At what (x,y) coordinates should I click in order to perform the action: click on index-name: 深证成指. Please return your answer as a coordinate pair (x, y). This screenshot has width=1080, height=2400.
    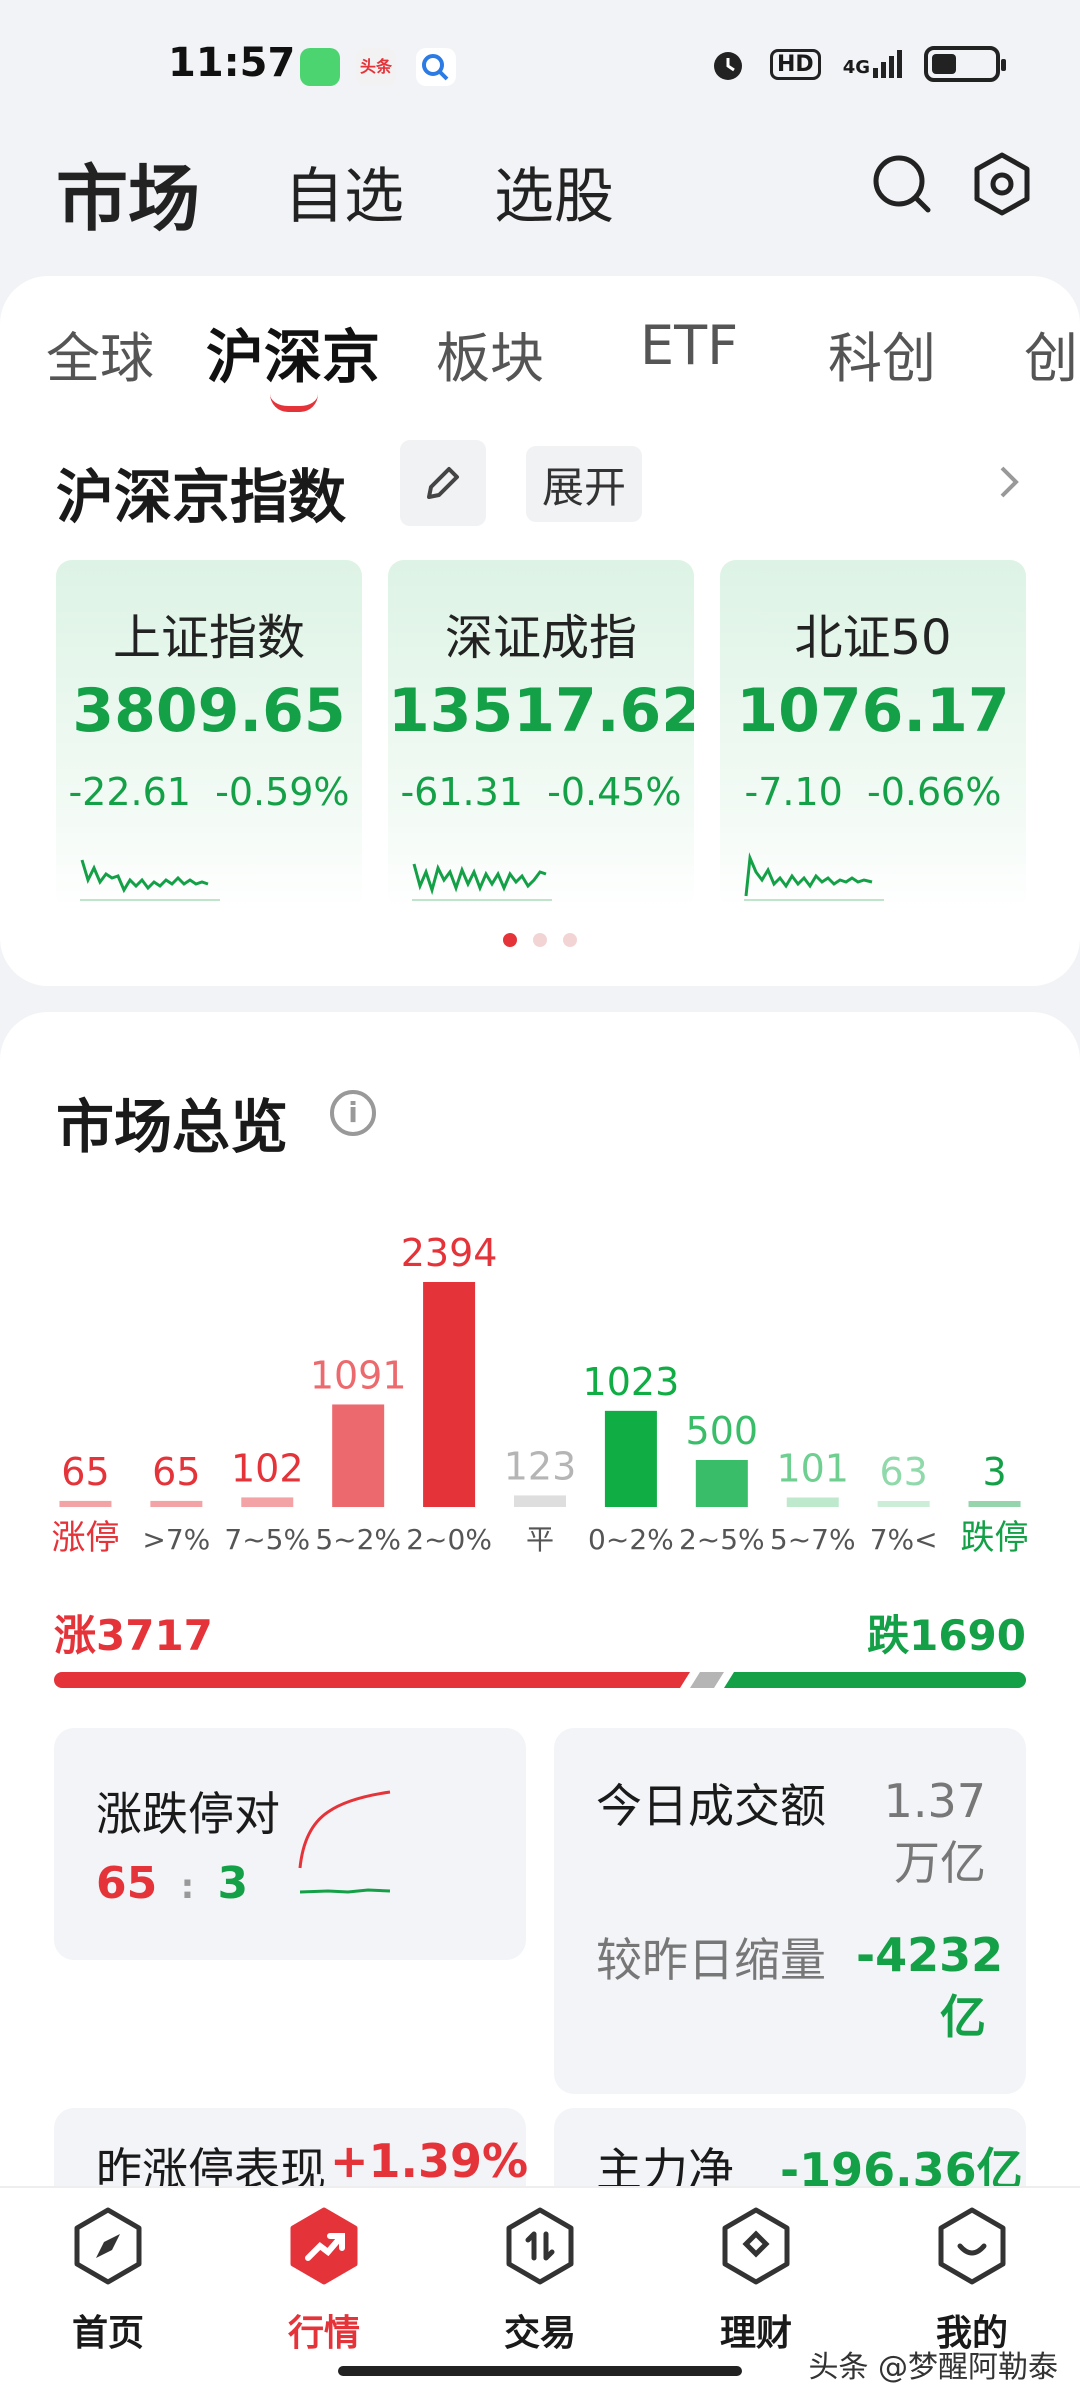
    Looking at the image, I should click on (540, 638).